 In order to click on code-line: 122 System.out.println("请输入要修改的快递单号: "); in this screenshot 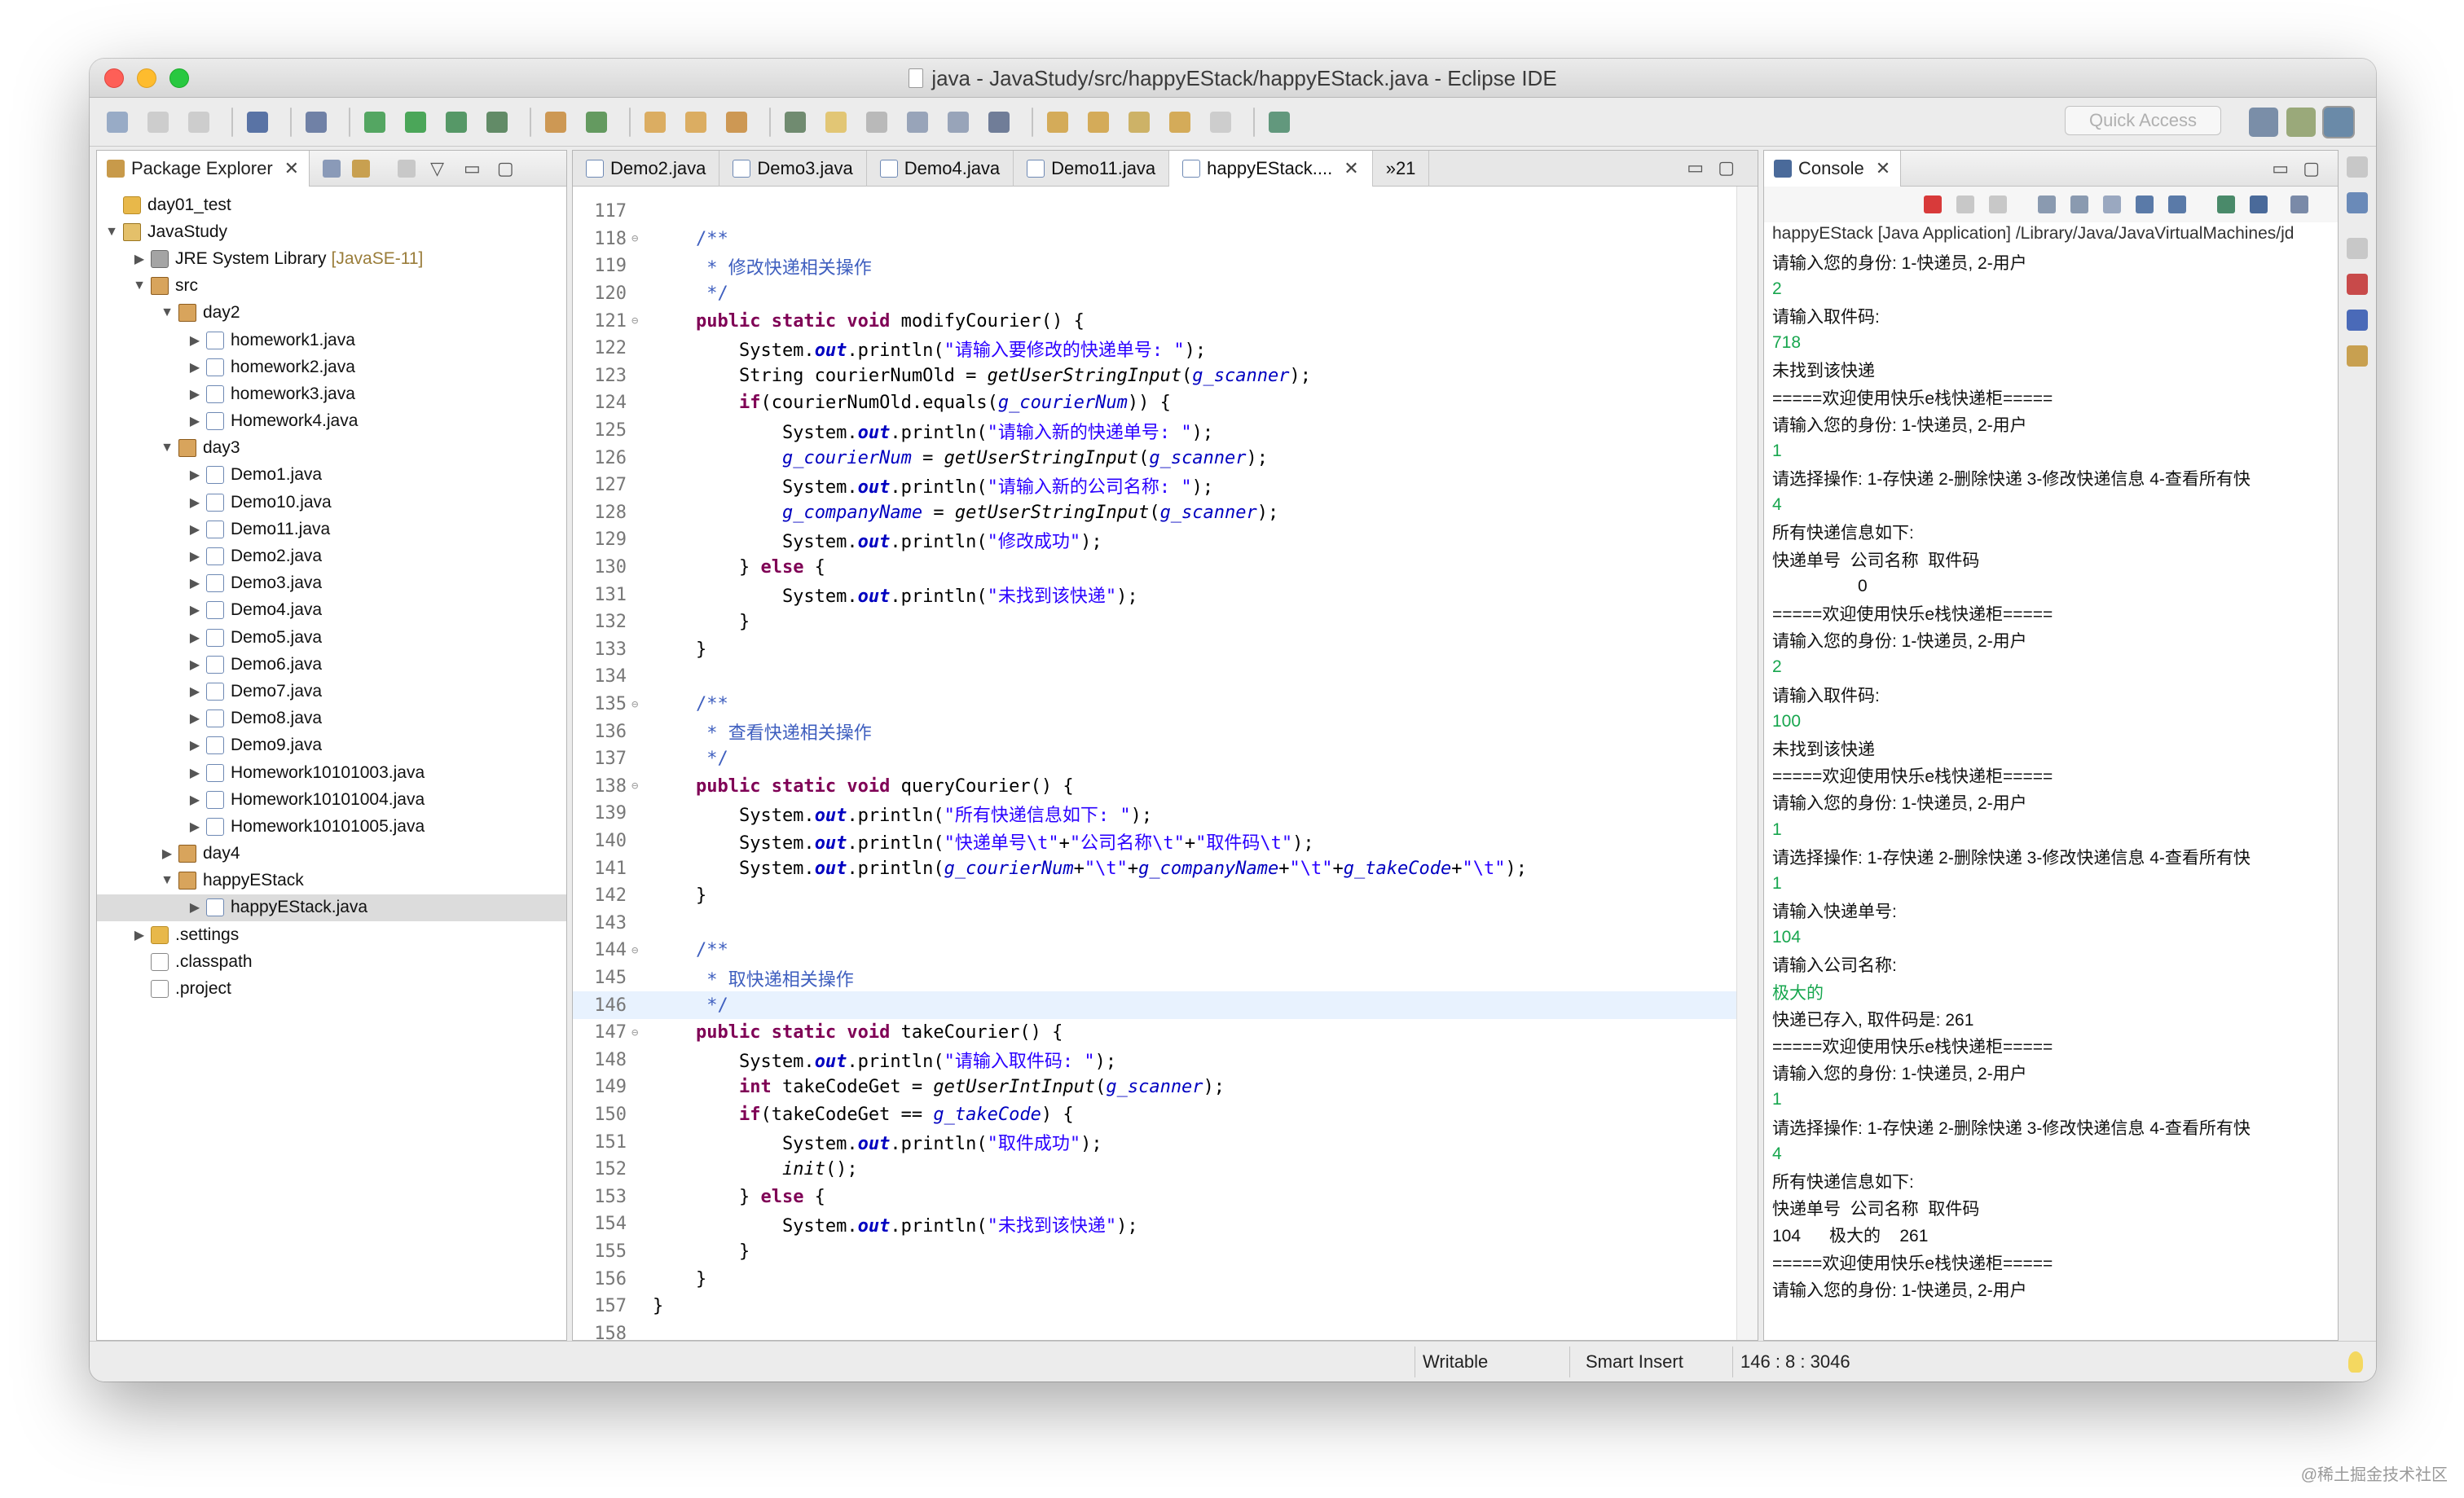, I will do `click(1154, 348)`.